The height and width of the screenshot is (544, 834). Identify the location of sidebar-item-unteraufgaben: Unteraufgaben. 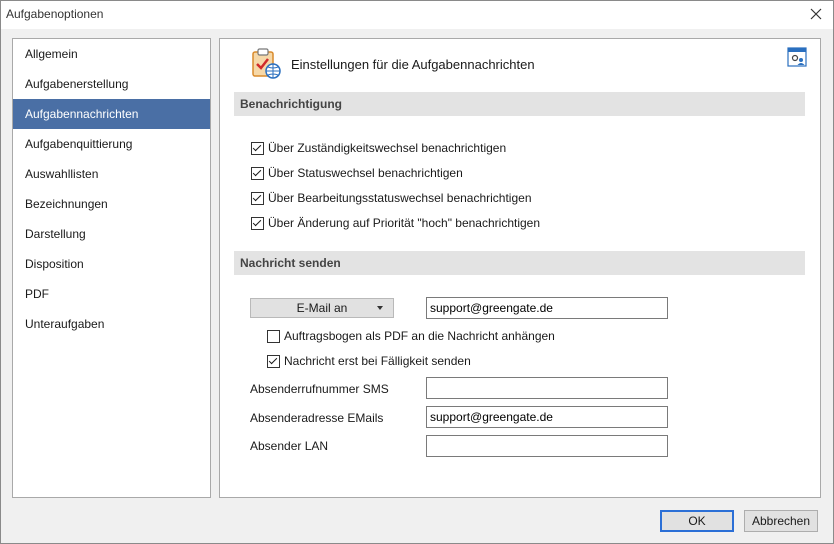
(111, 324).